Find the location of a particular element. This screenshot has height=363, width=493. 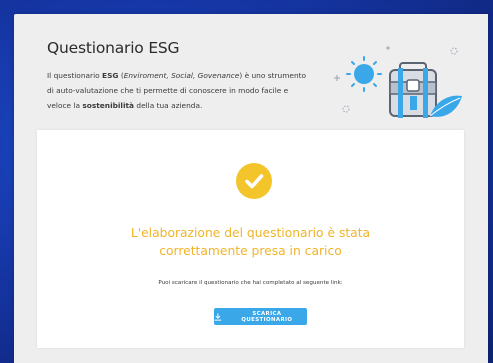

desc-end: della tua azienda. is located at coordinates (168, 105).